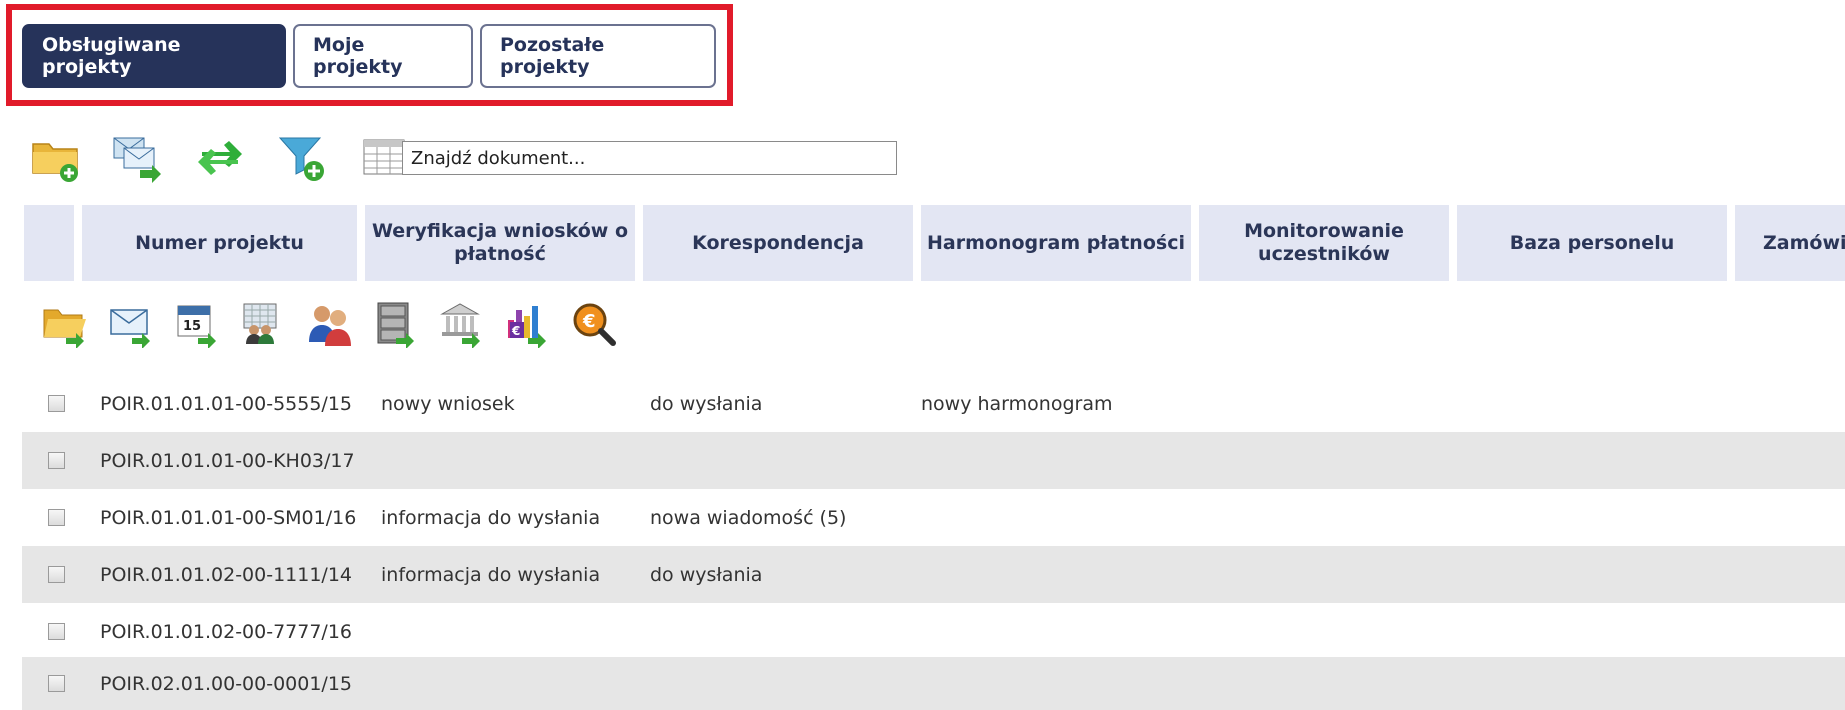  Describe the element at coordinates (933, 683) in the screenshot. I see `table-row: POIR.02.01.00-00-0001/15` at that location.